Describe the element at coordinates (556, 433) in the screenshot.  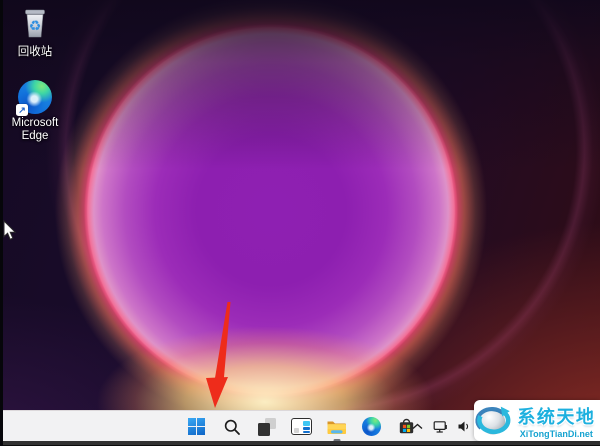
I see `watermark-site-url: XiTongTianDi.net` at that location.